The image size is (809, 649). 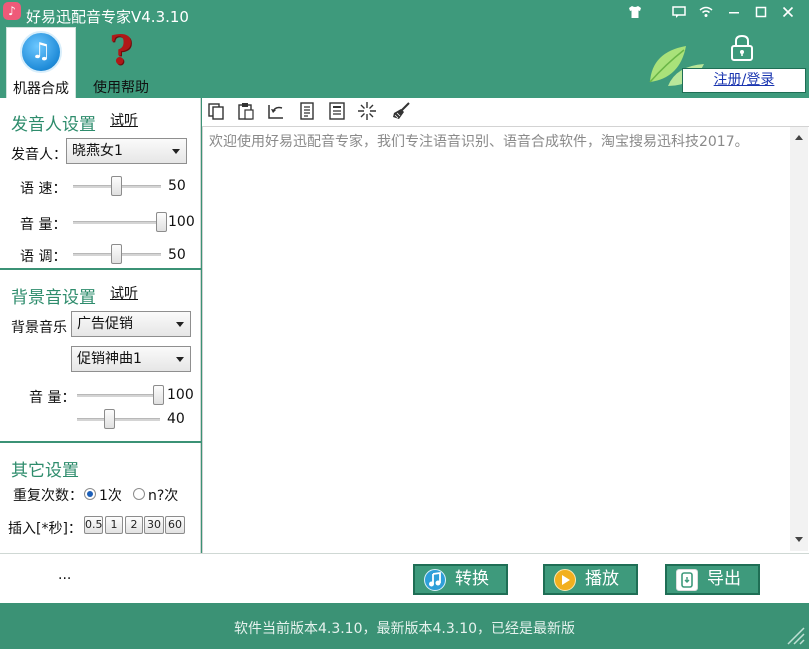 I want to click on pitch-slider-thumb, so click(x=116, y=254).